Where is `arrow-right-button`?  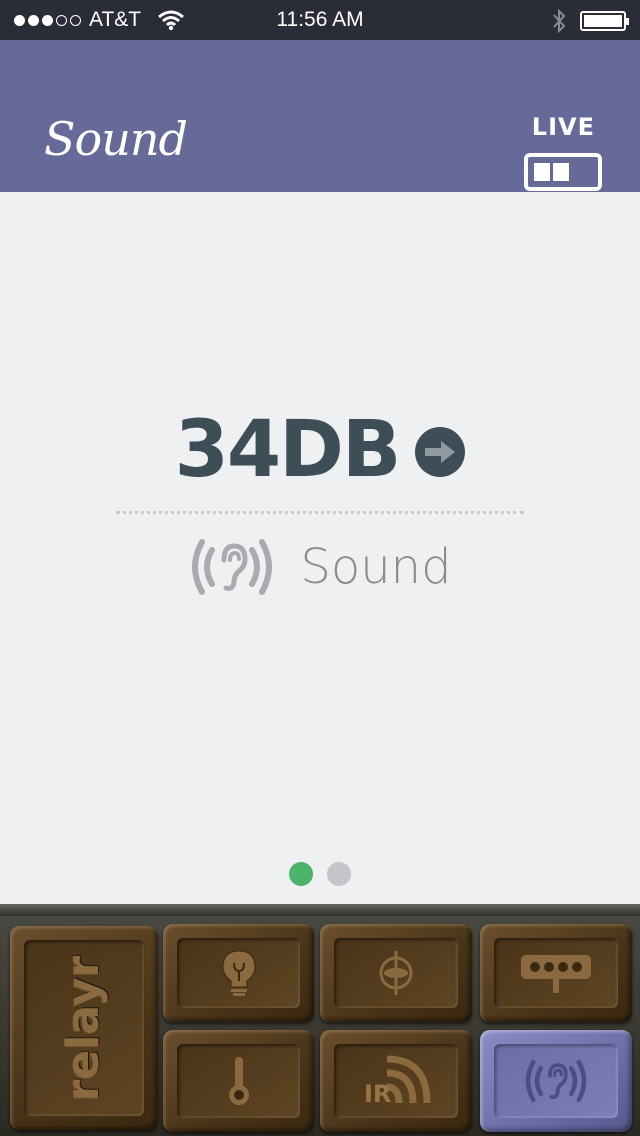 arrow-right-button is located at coordinates (440, 452).